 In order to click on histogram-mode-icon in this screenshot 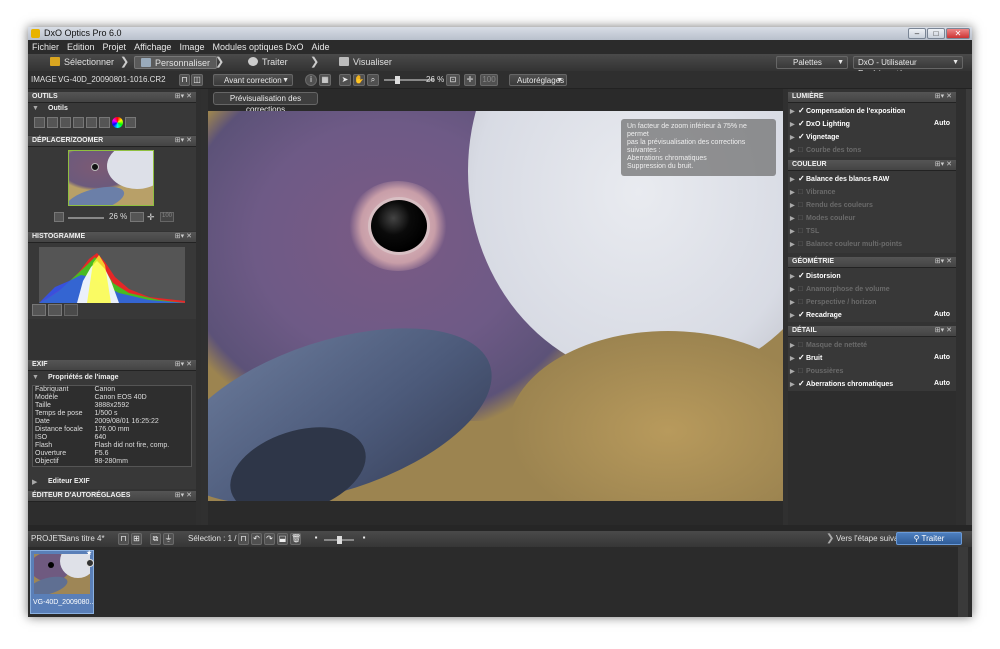, I will do `click(71, 310)`.